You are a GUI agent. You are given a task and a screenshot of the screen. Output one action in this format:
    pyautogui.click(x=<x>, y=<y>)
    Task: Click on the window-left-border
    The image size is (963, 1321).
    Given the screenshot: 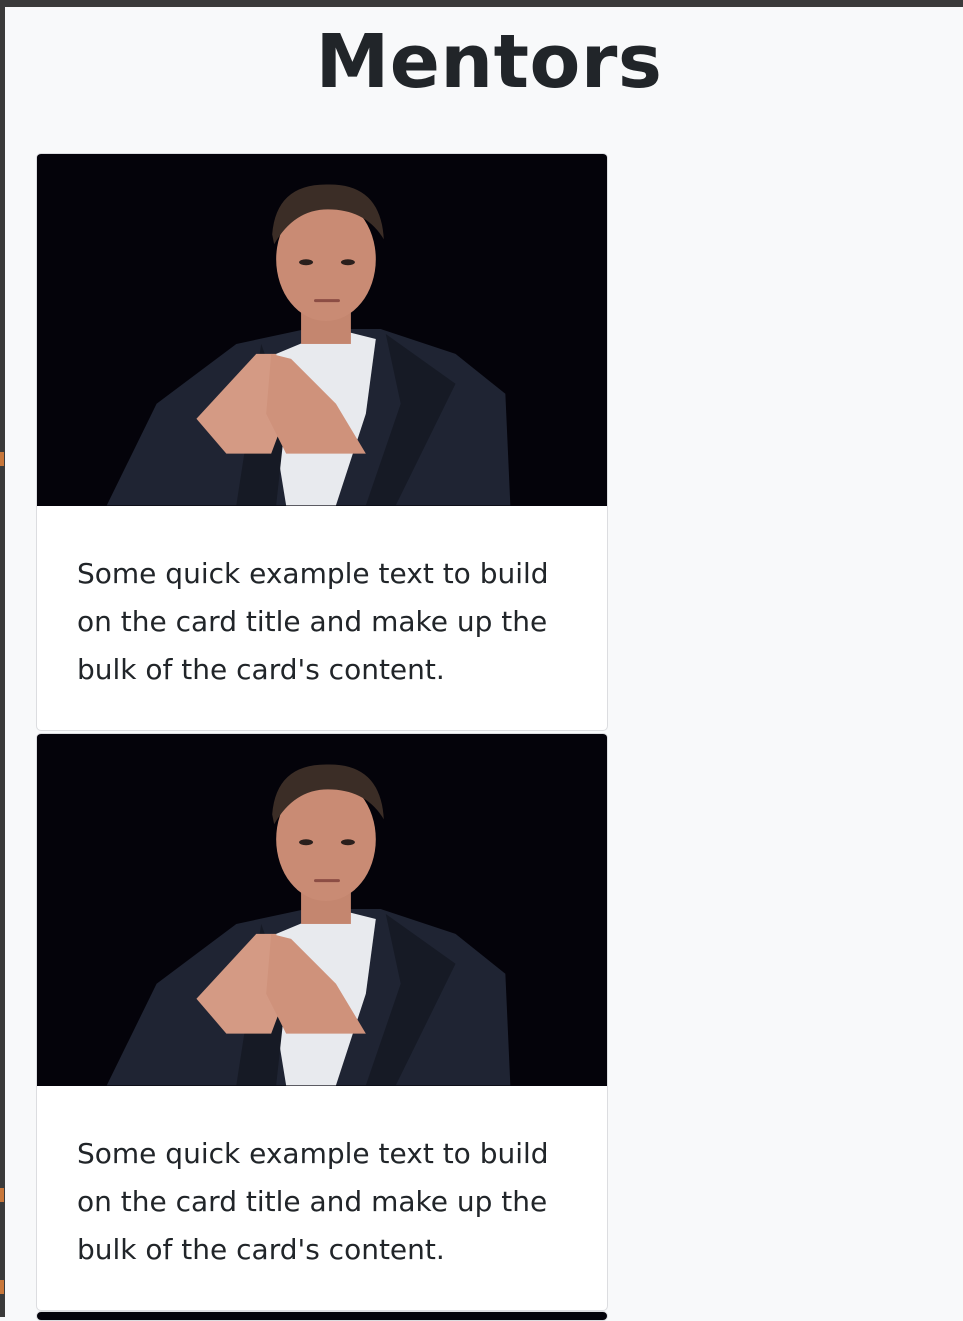 What is the action you would take?
    pyautogui.click(x=2, y=658)
    